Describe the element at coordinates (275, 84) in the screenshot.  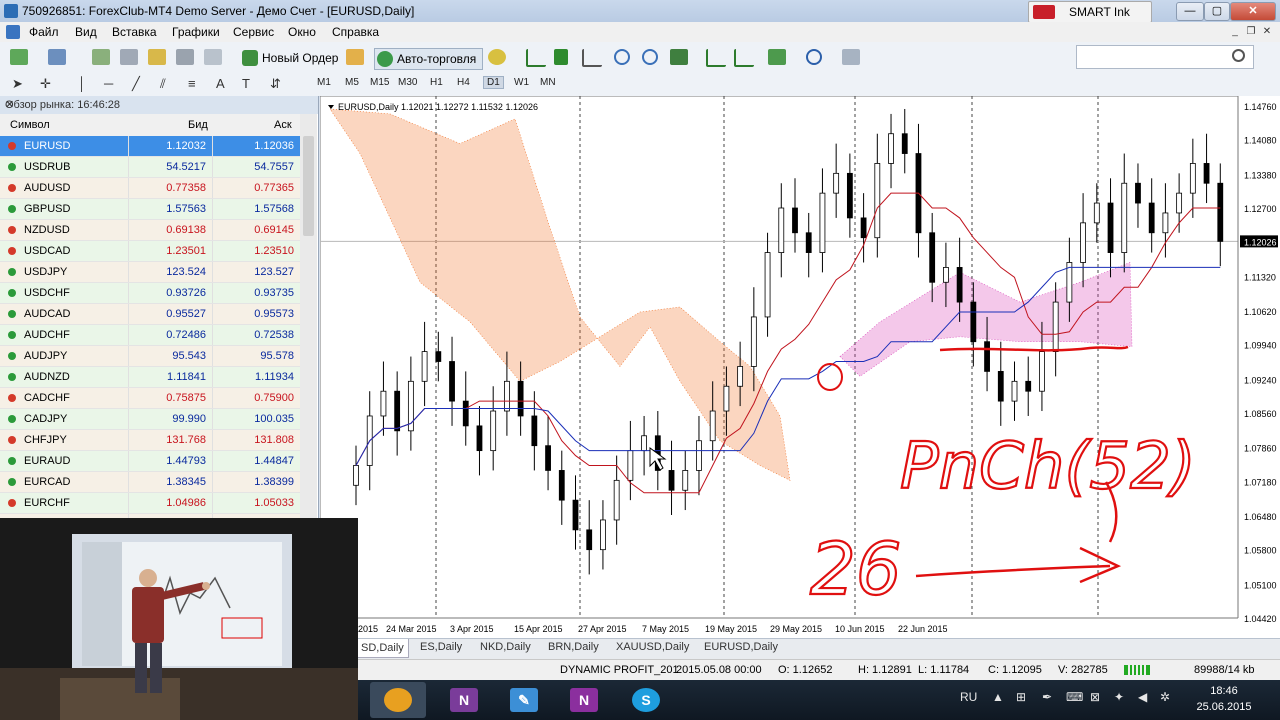
I see `arrows-icon: ⇵` at that location.